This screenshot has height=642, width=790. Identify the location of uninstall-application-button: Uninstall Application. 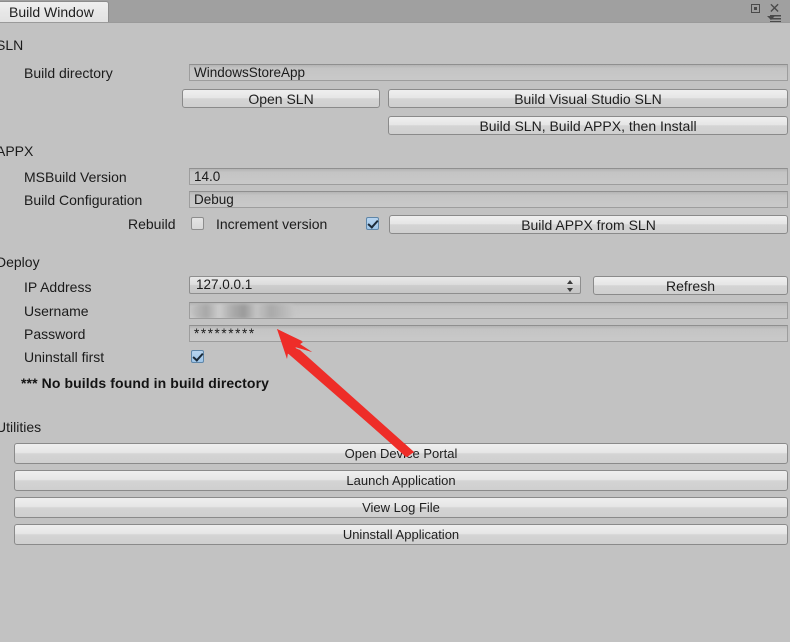
(401, 534).